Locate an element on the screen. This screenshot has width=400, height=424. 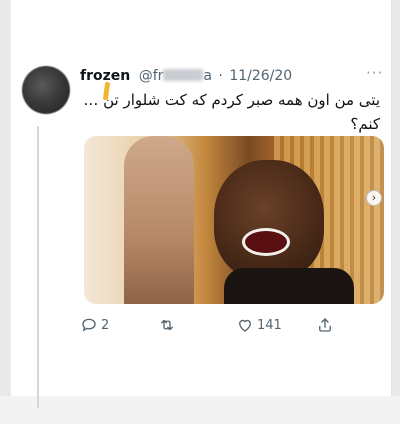
tweet-actions: 2 141 is located at coordinates (220, 325).